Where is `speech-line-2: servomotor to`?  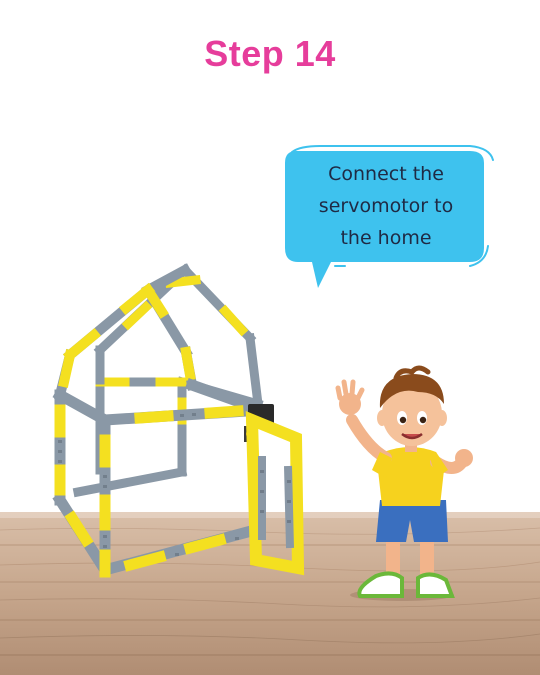
speech-line-2: servomotor to is located at coordinates (386, 206).